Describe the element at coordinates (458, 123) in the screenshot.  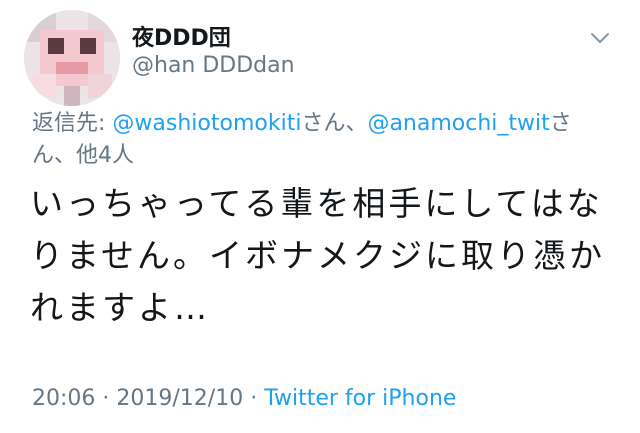
I see `mention-link: @anamochi_twit` at that location.